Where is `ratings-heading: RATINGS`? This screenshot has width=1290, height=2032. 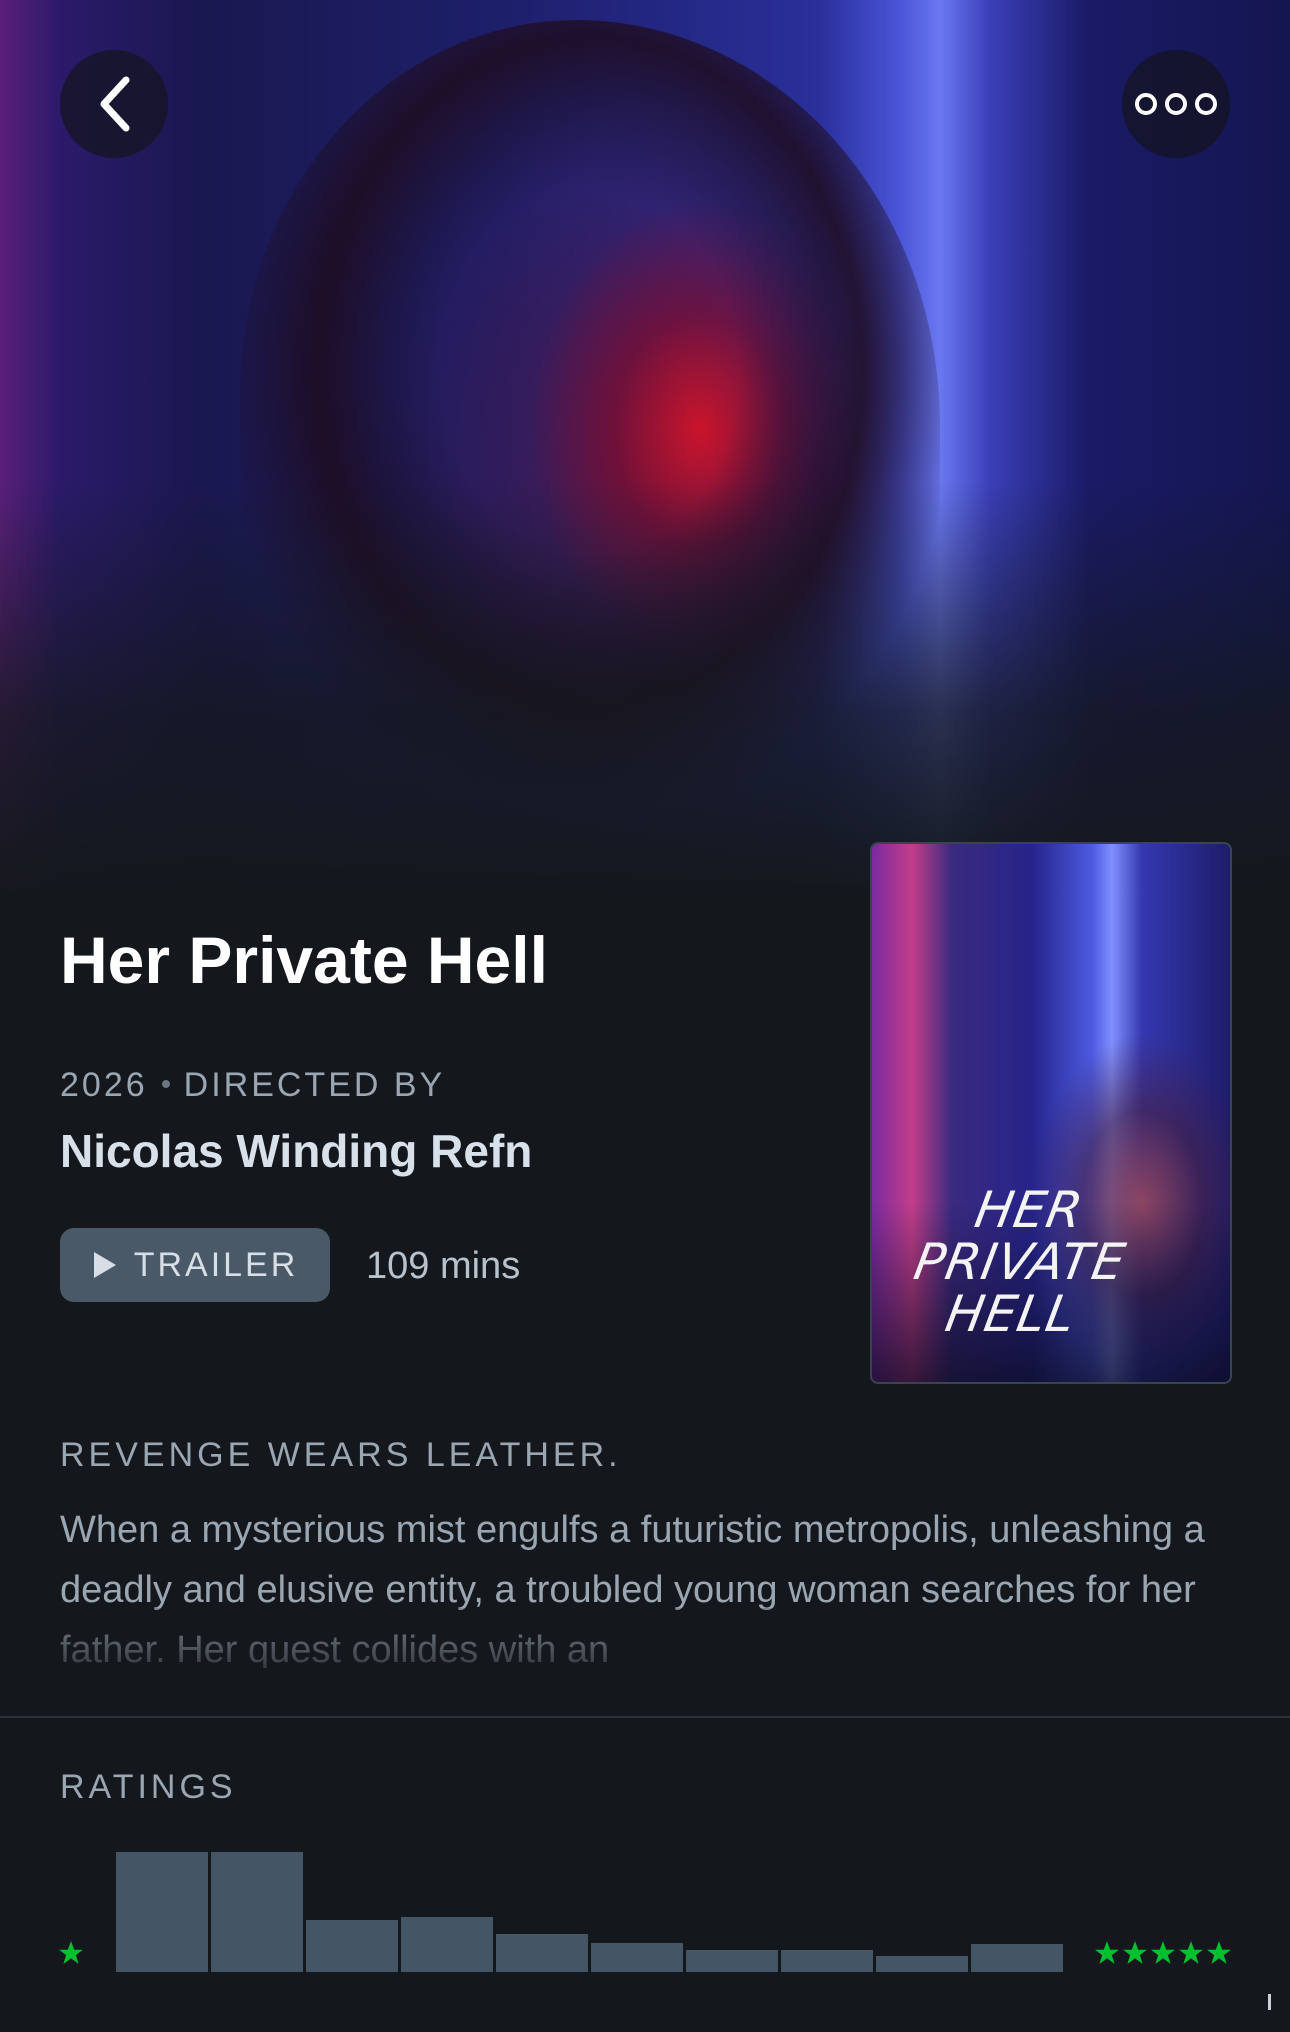
ratings-heading: RATINGS is located at coordinates (148, 1787).